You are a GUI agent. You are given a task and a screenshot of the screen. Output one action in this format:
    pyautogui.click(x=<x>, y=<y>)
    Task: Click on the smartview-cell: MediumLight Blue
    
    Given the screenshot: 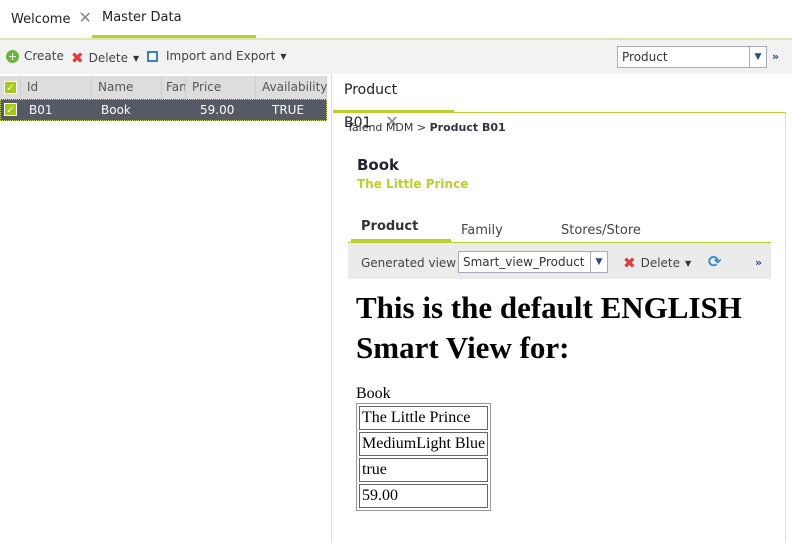 What is the action you would take?
    pyautogui.click(x=424, y=444)
    